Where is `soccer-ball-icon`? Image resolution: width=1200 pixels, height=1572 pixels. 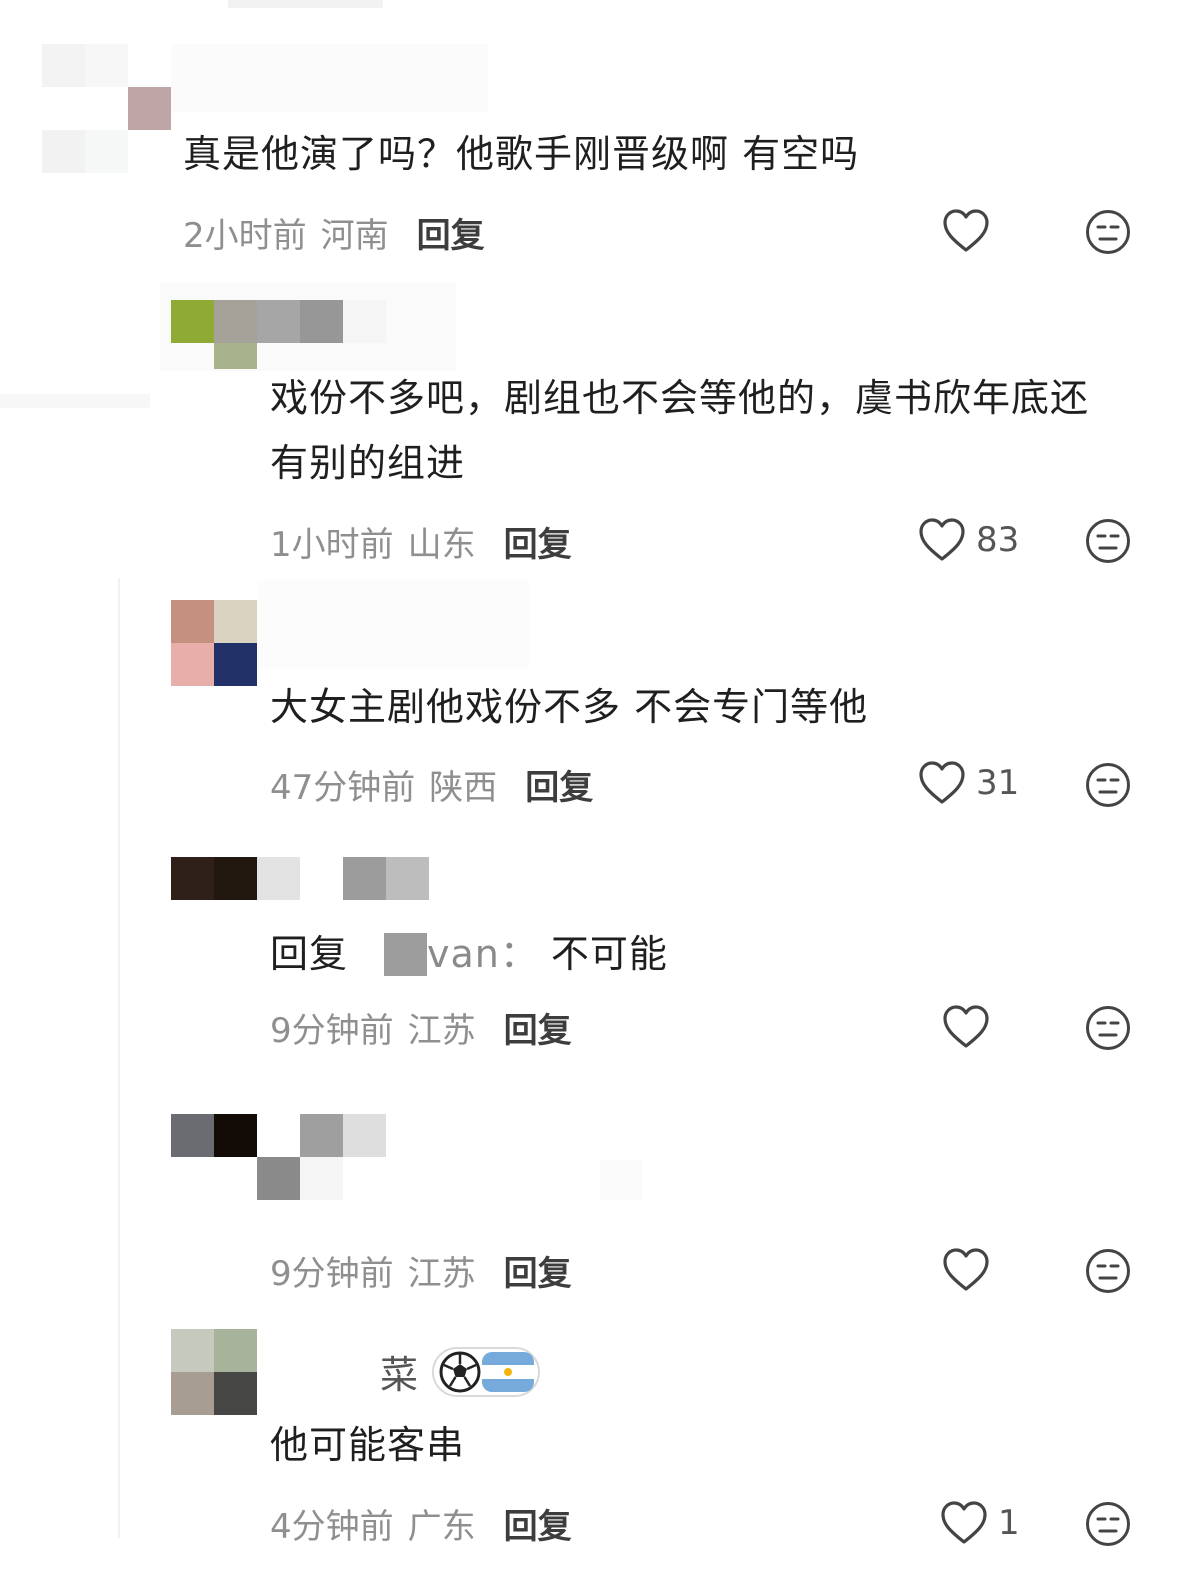 soccer-ball-icon is located at coordinates (460, 1372).